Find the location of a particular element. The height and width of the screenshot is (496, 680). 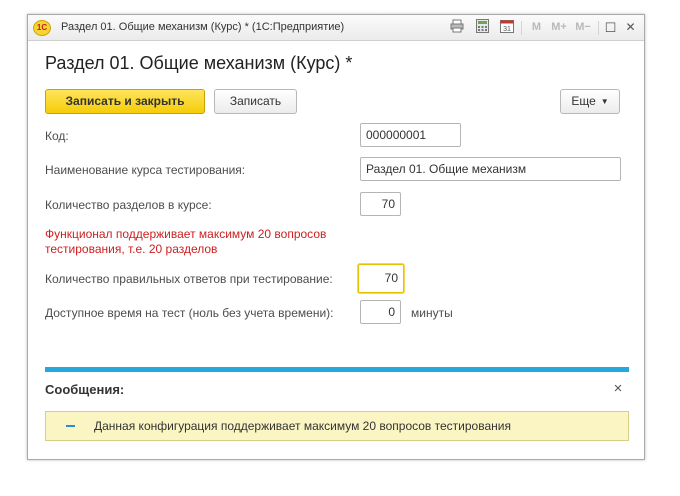

memory-store-button: M is located at coordinates (536, 27).